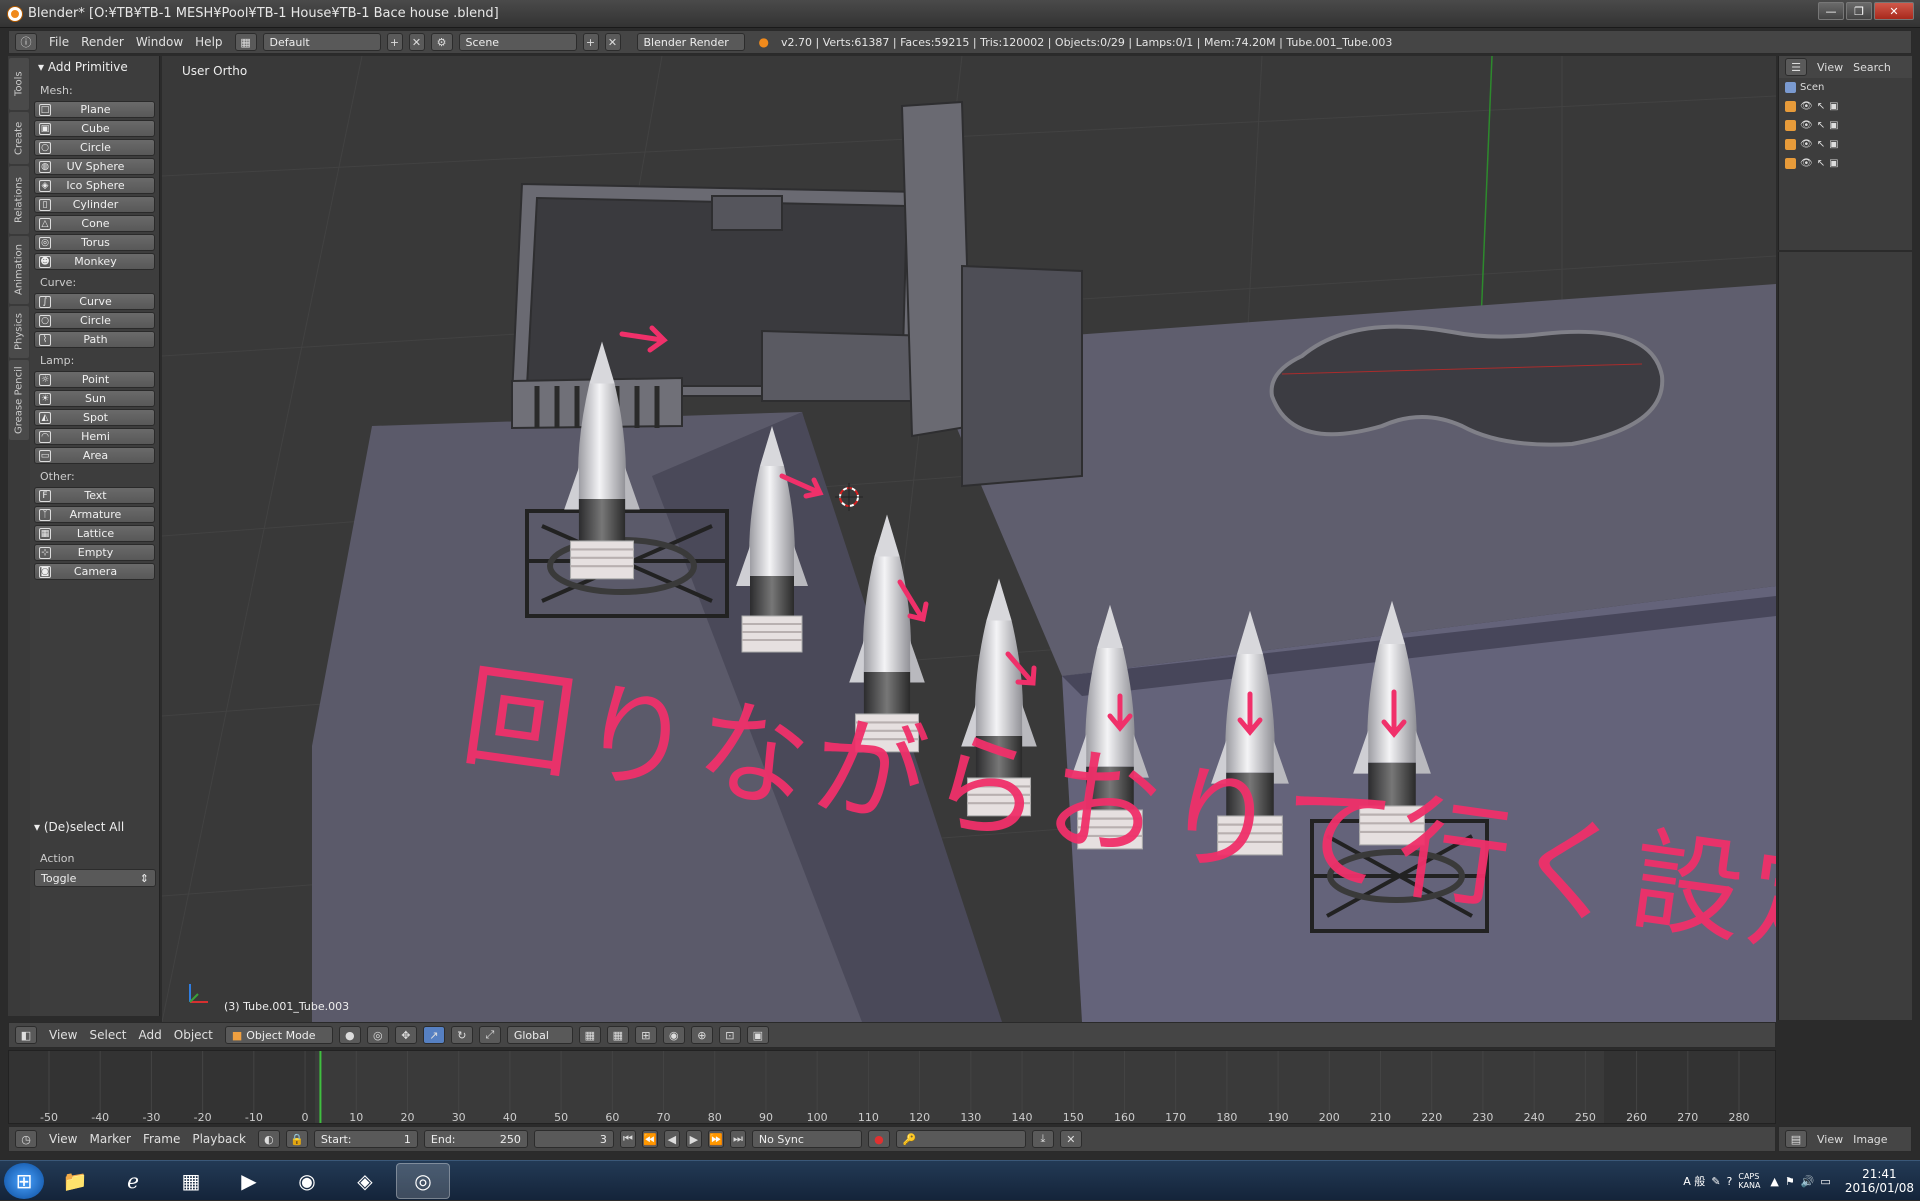  I want to click on render-preview-icon: ▣, so click(757, 1035).